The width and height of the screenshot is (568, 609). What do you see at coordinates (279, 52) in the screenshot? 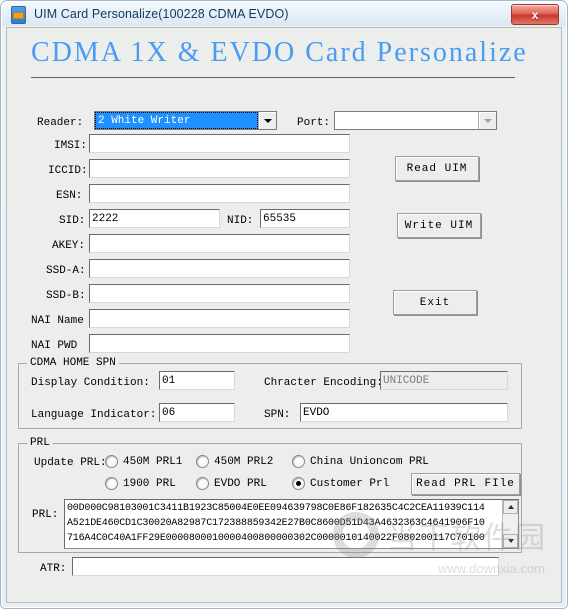
I see `page-title: CDMA 1X & EVDO Card Personalize` at bounding box center [279, 52].